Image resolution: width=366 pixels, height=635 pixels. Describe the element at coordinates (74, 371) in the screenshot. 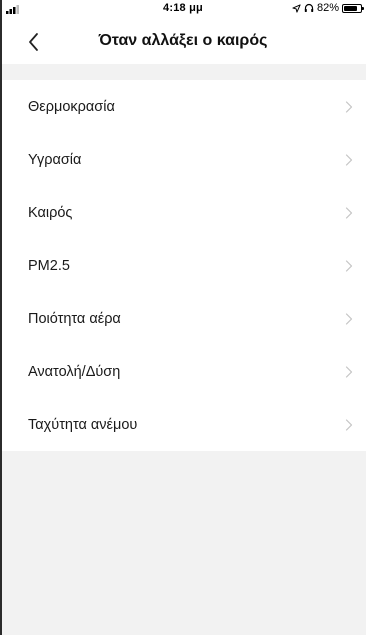

I see `list-item-label: Ανατολή/Δύση` at that location.